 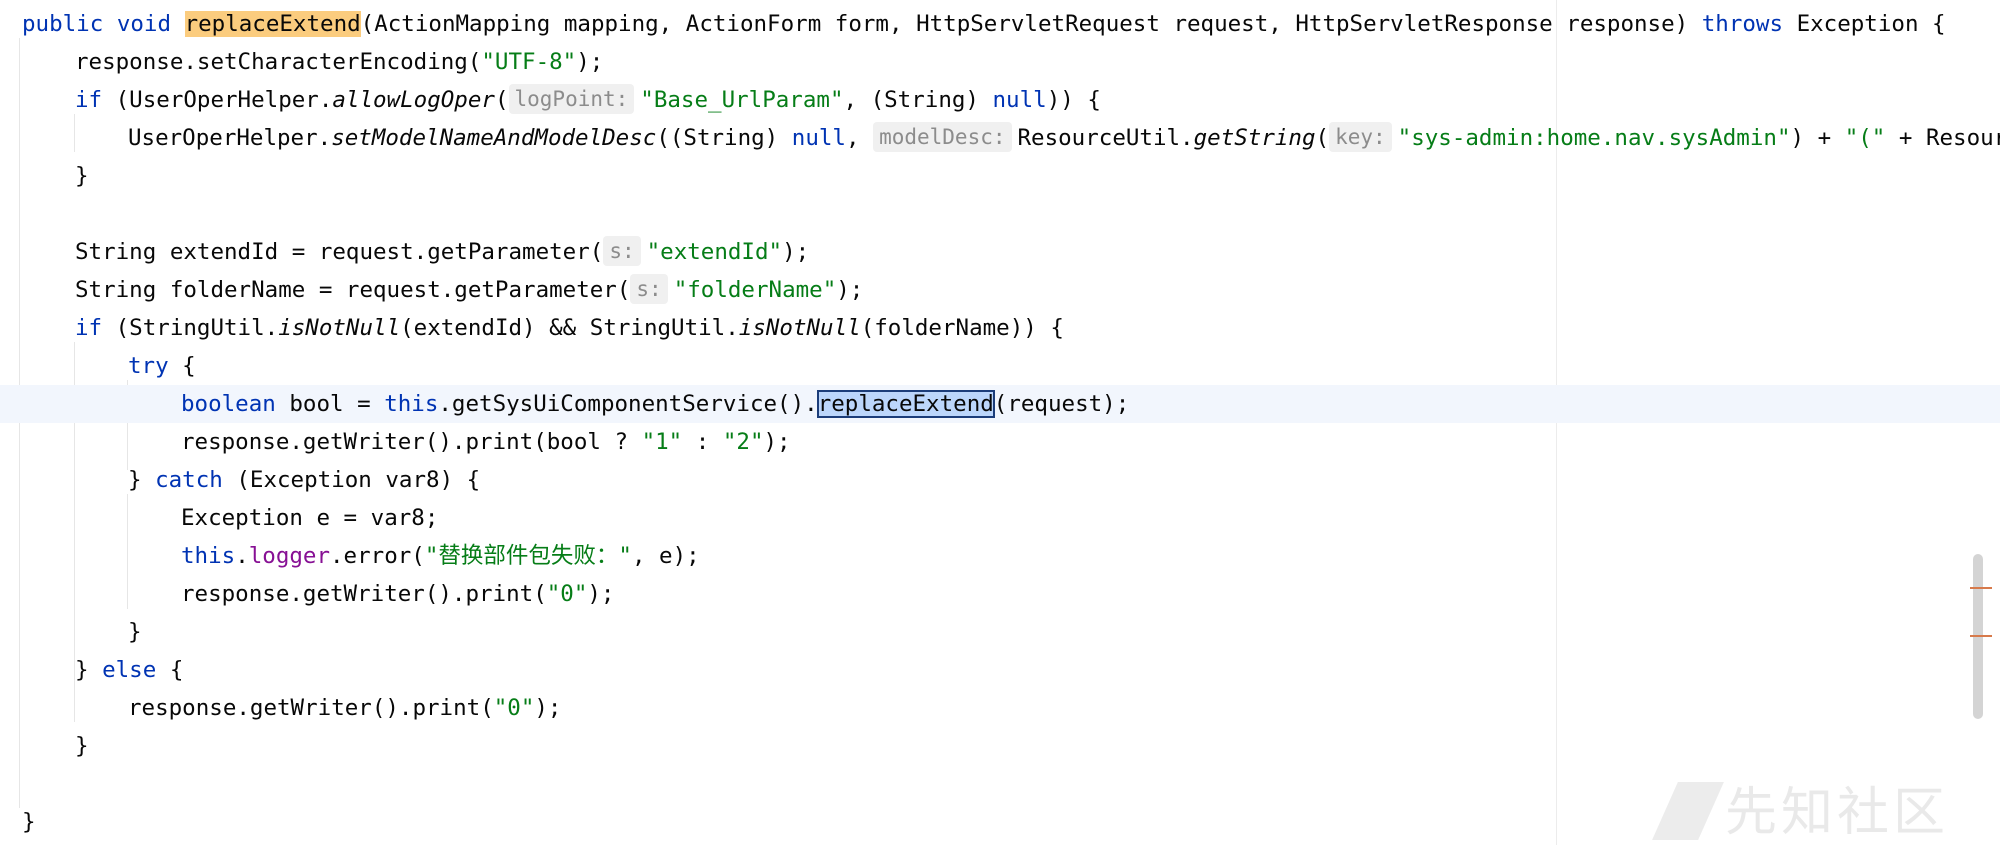 What do you see at coordinates (1000, 594) in the screenshot?
I see `code-line-16: response.getWriter().print("0");` at bounding box center [1000, 594].